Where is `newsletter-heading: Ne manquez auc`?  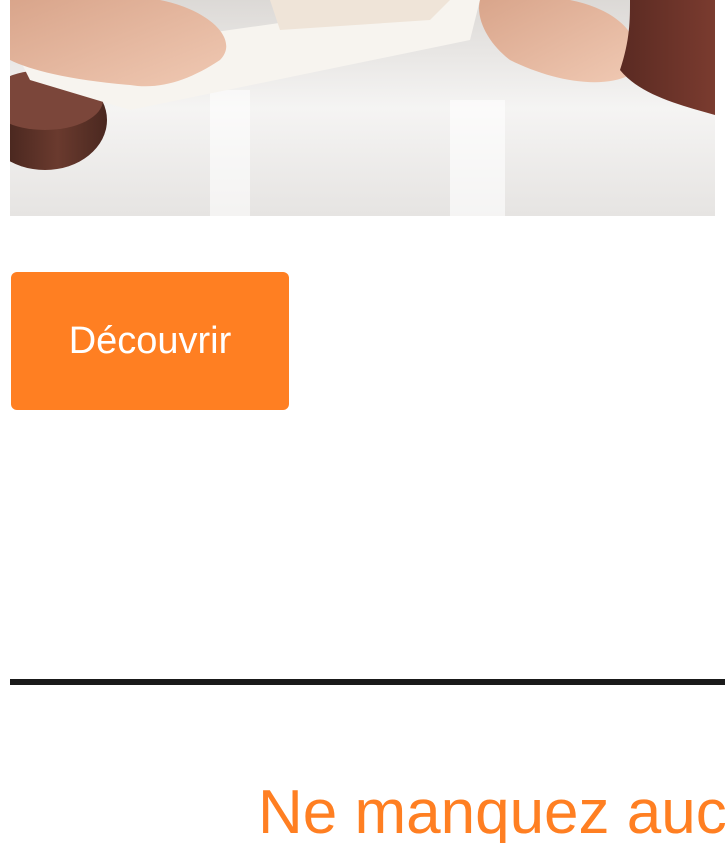 newsletter-heading: Ne manquez auc is located at coordinates (491, 810).